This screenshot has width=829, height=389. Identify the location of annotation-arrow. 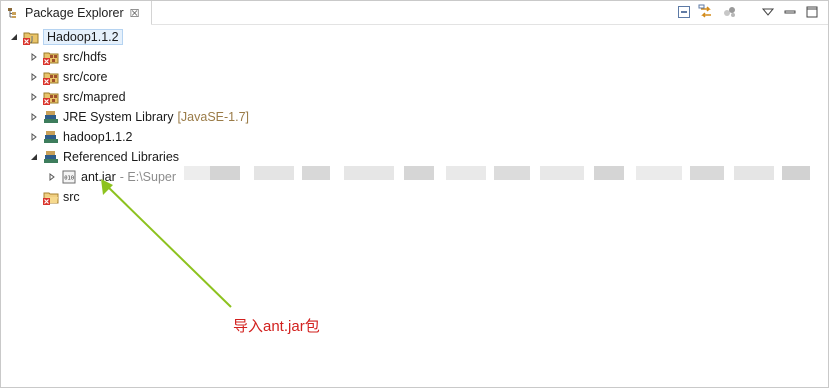
(166, 243).